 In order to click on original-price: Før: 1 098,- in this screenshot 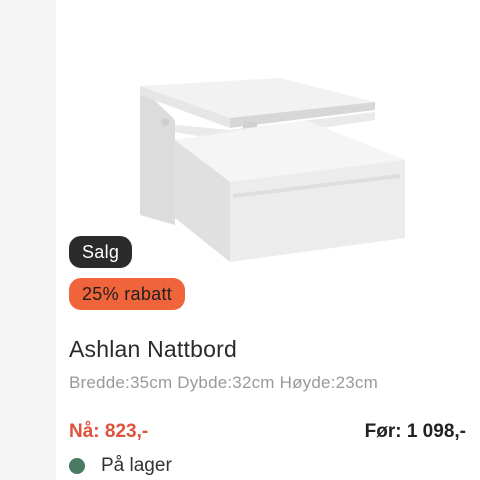, I will do `click(415, 431)`.